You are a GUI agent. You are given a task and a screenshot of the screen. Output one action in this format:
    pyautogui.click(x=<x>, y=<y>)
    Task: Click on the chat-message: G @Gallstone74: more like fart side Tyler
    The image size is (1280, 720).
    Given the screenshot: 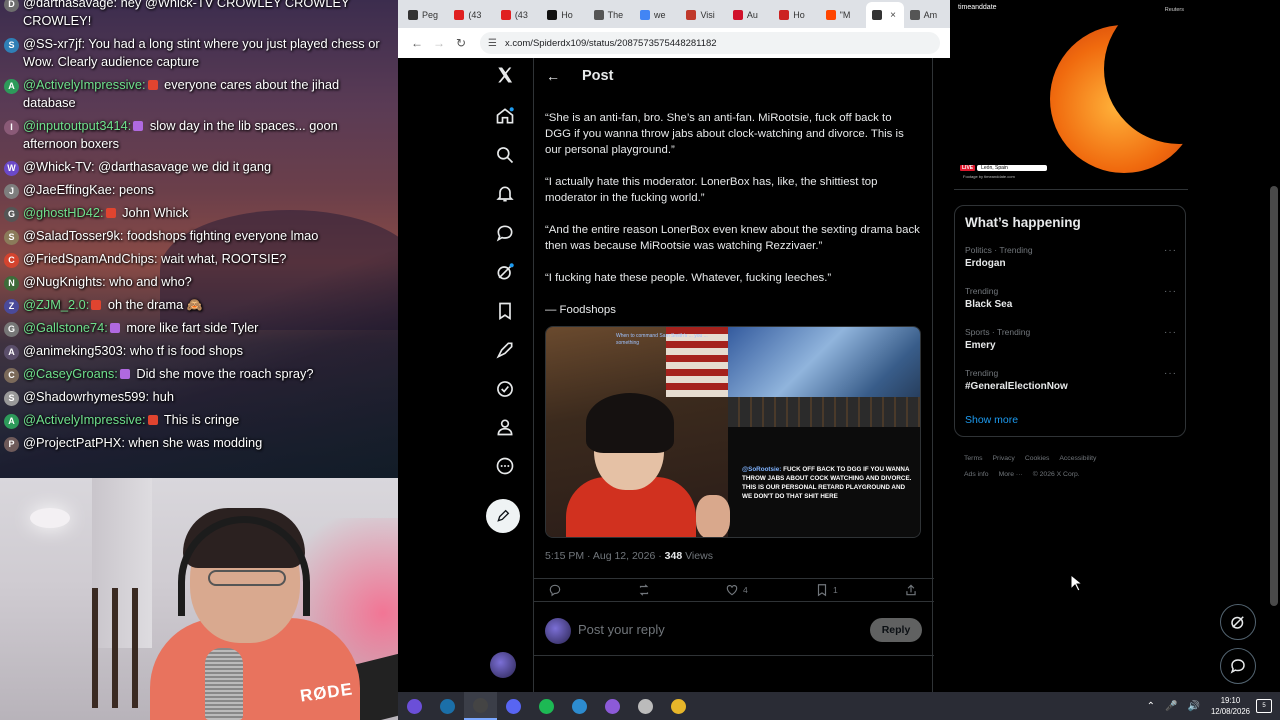 What is the action you would take?
    pyautogui.click(x=199, y=330)
    